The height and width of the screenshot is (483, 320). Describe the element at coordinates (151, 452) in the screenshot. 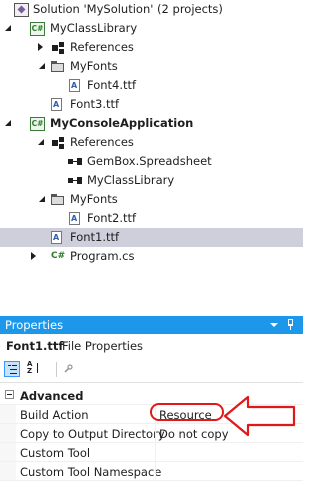

I see `property-row-custom-tool: Custom Tool` at that location.